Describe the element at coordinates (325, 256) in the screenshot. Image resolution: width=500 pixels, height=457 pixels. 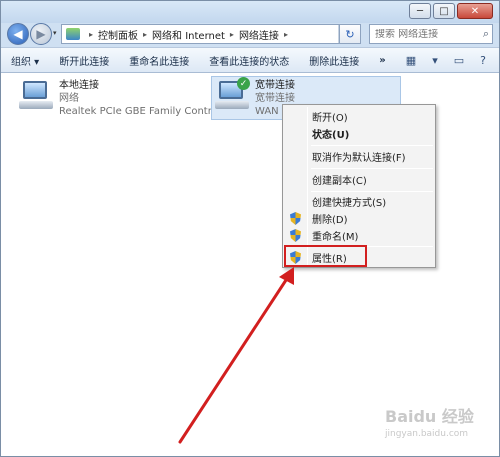
I see `properties-highlight-box` at that location.